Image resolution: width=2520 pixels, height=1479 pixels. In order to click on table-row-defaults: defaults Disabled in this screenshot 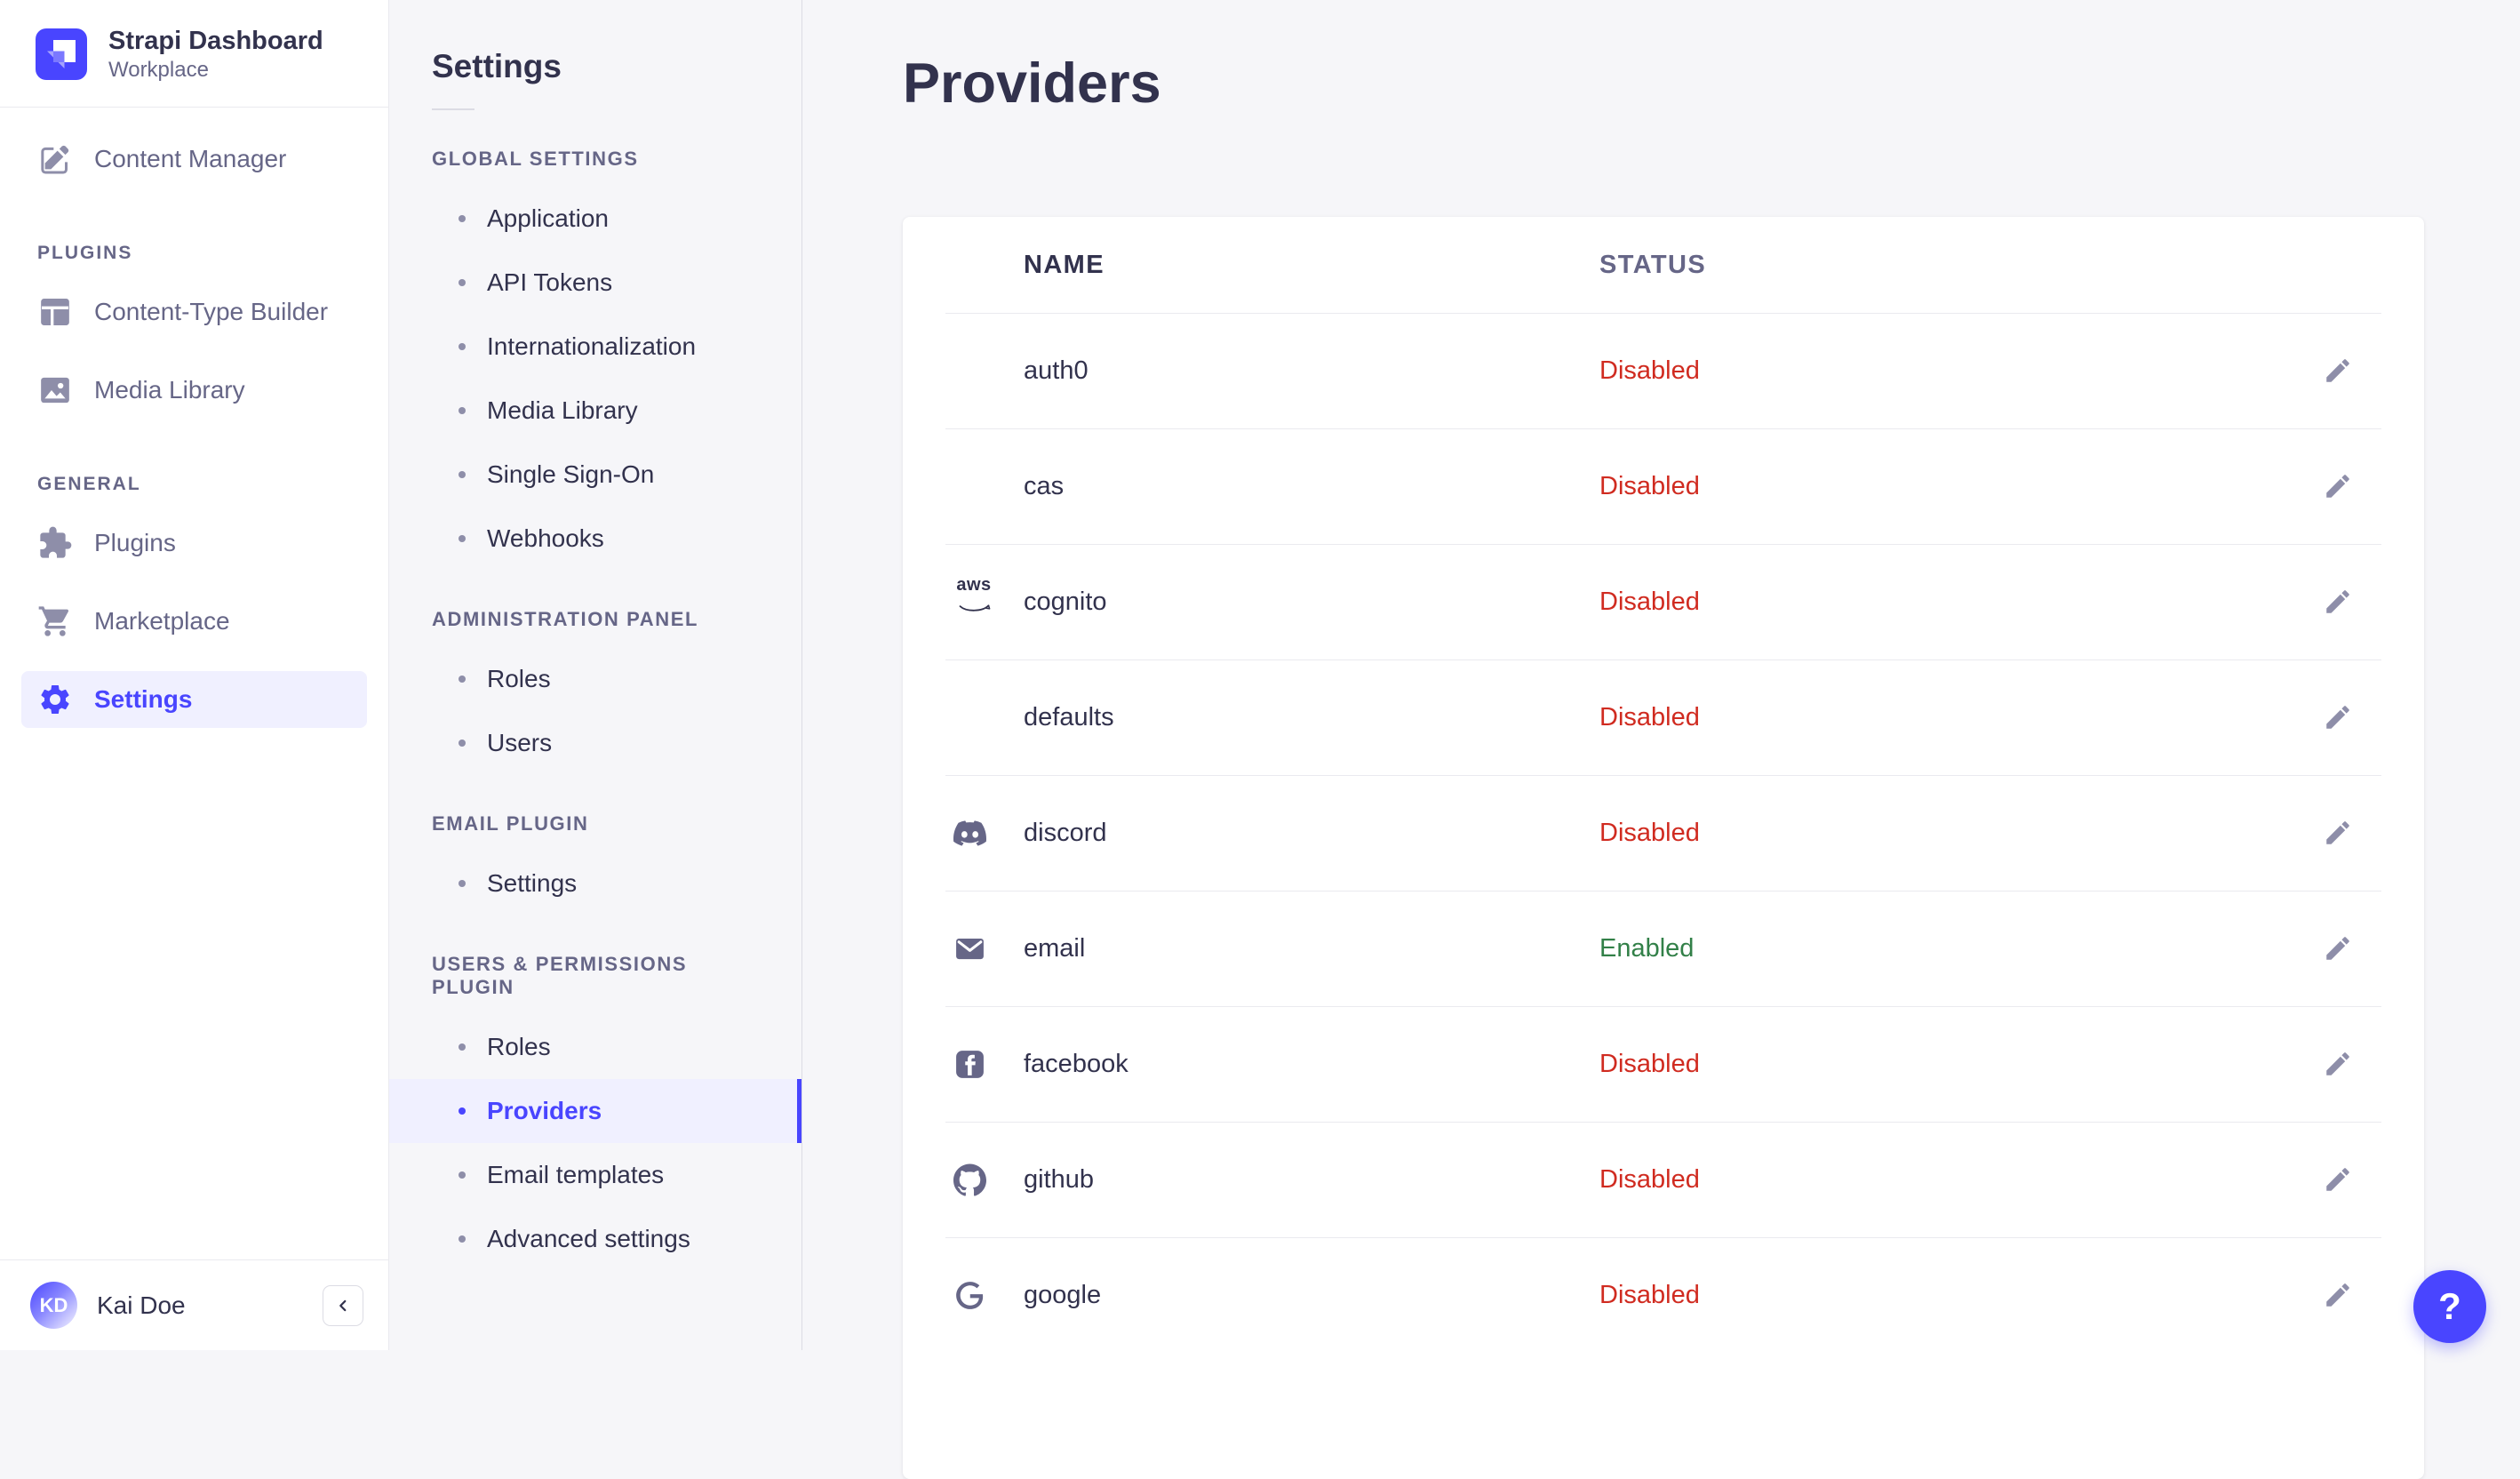, I will do `click(1663, 717)`.